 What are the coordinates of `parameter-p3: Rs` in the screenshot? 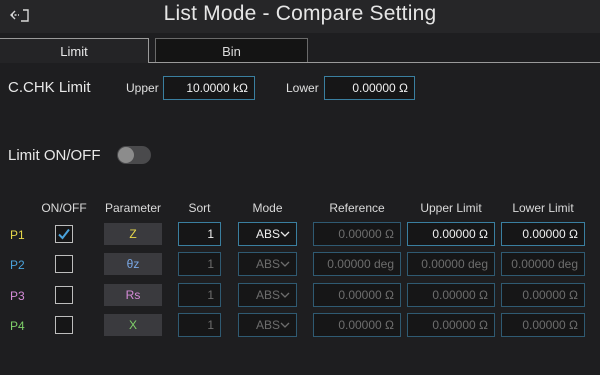 It's located at (133, 295).